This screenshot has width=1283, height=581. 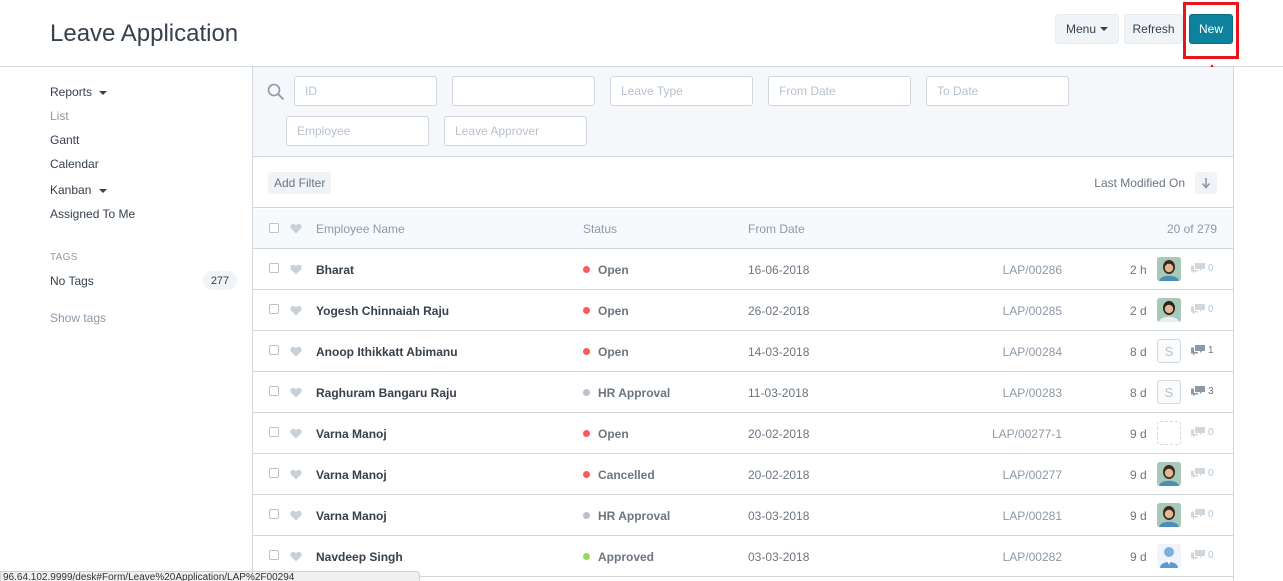 What do you see at coordinates (92, 214) in the screenshot?
I see `sidebar-item-assigned-to-me: Assigned To Me` at bounding box center [92, 214].